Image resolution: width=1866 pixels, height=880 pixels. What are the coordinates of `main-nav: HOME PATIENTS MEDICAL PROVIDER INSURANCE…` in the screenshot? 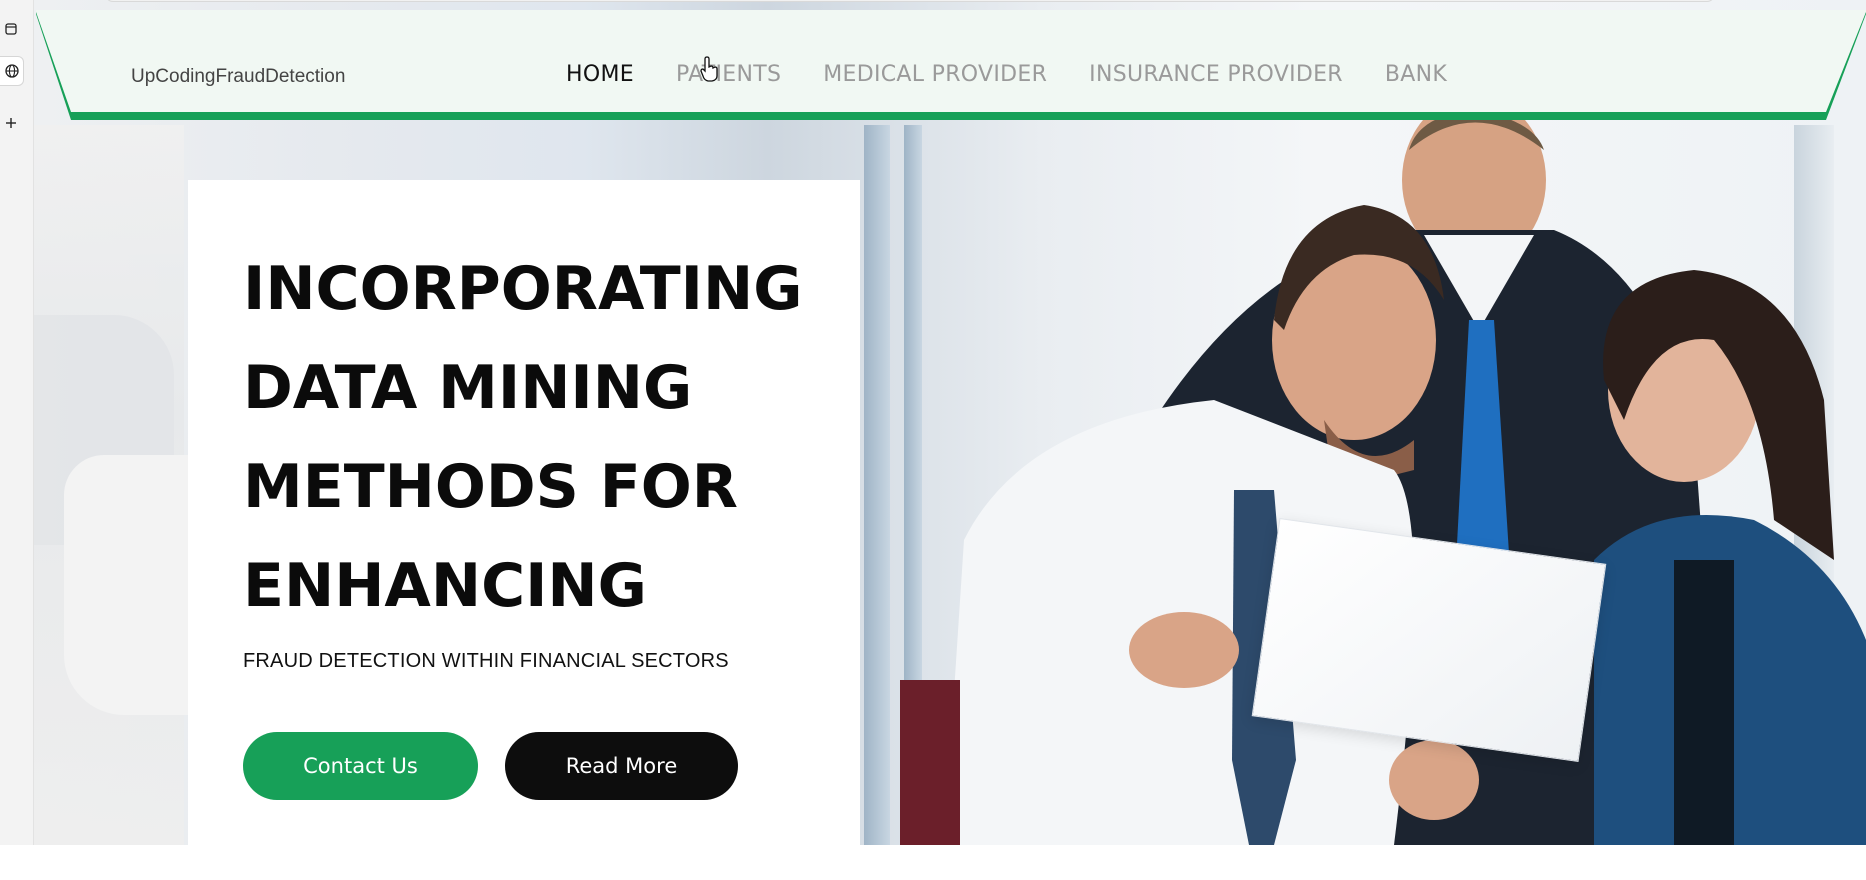 It's located at (1006, 74).